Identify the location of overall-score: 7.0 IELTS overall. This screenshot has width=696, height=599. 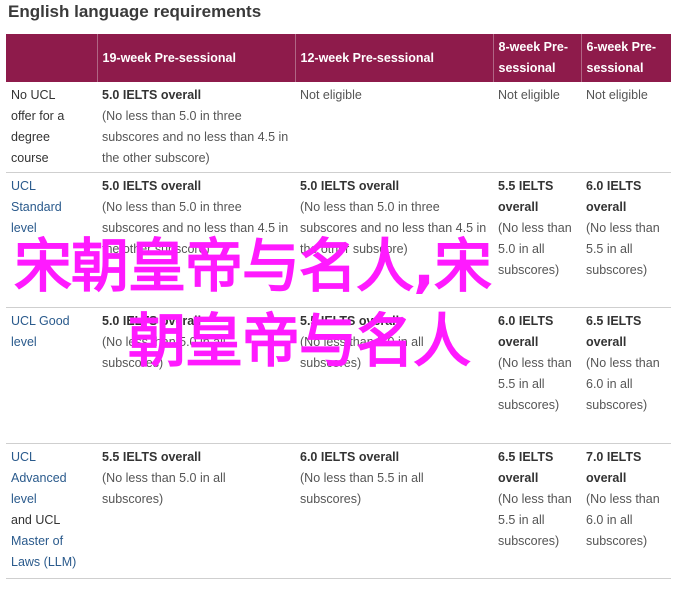
(614, 467).